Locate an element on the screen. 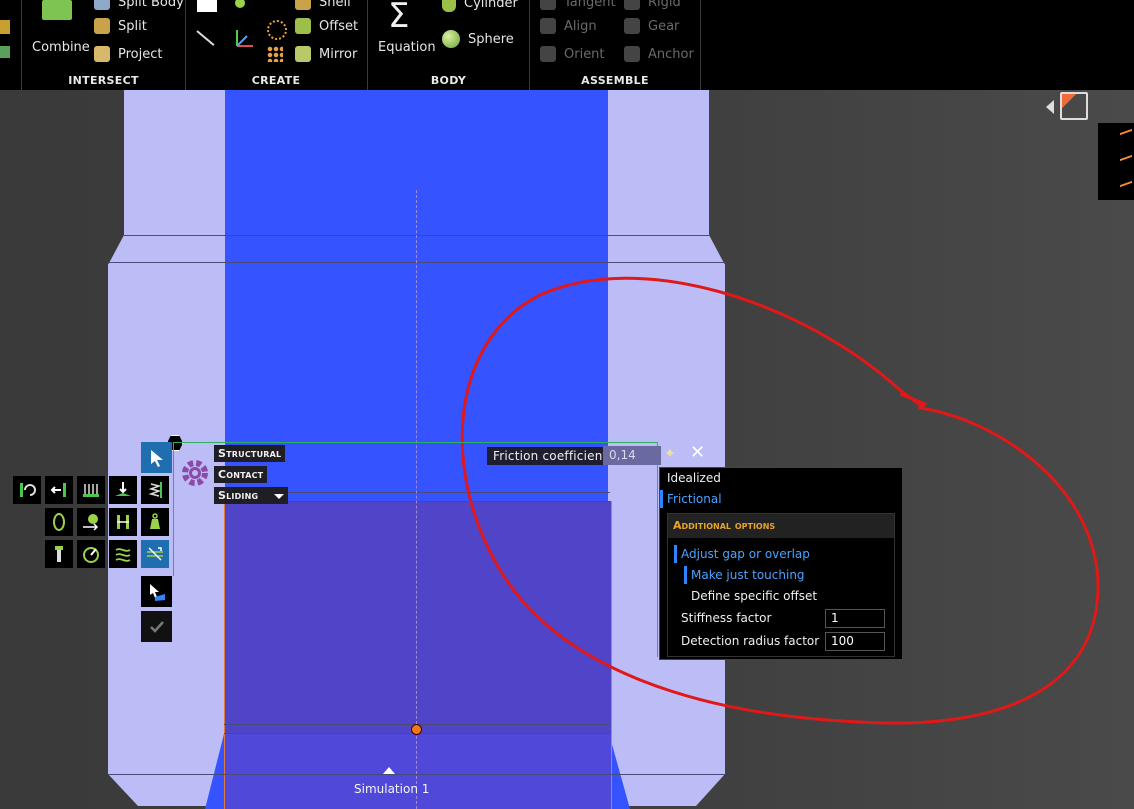  align-icon is located at coordinates (548, 26).